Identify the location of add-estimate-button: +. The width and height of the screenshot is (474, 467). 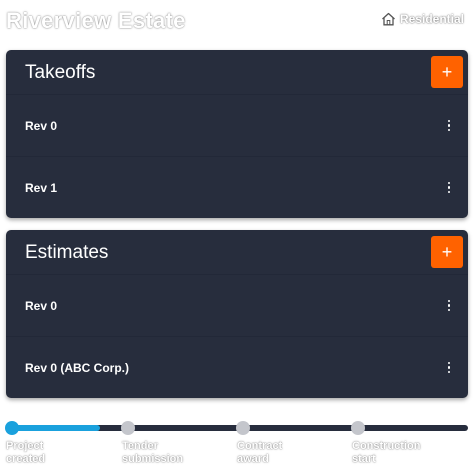
(447, 252).